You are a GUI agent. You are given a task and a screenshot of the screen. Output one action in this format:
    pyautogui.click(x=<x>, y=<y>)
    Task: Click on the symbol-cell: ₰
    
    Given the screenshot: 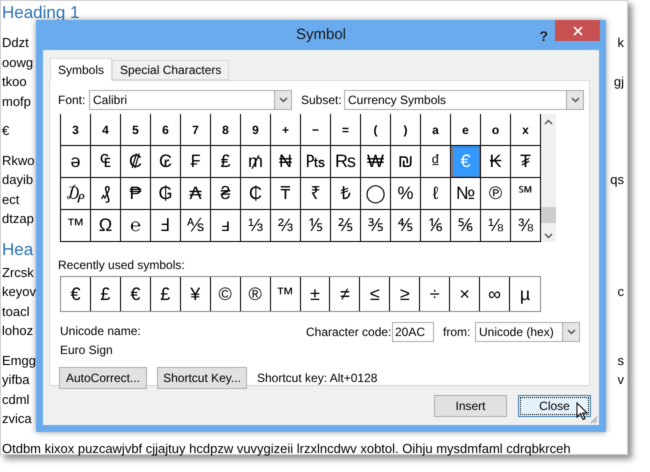 What is the action you would take?
    pyautogui.click(x=106, y=194)
    